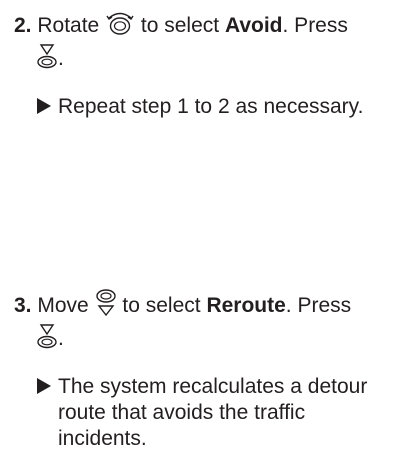  Describe the element at coordinates (106, 305) in the screenshot. I see `interface-dial-move-down-icon` at that location.